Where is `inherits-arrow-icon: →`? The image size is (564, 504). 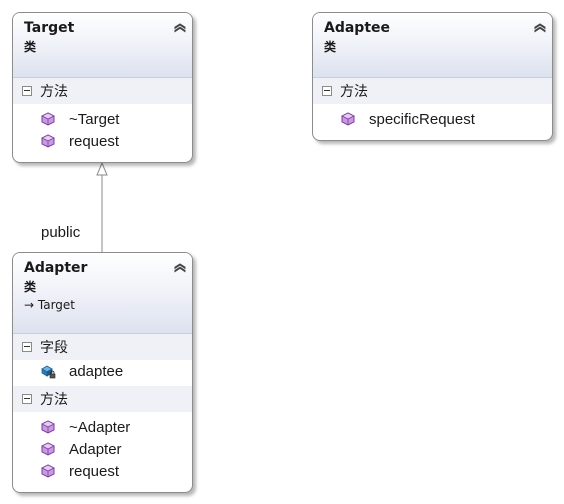
inherits-arrow-icon: → is located at coordinates (29, 305).